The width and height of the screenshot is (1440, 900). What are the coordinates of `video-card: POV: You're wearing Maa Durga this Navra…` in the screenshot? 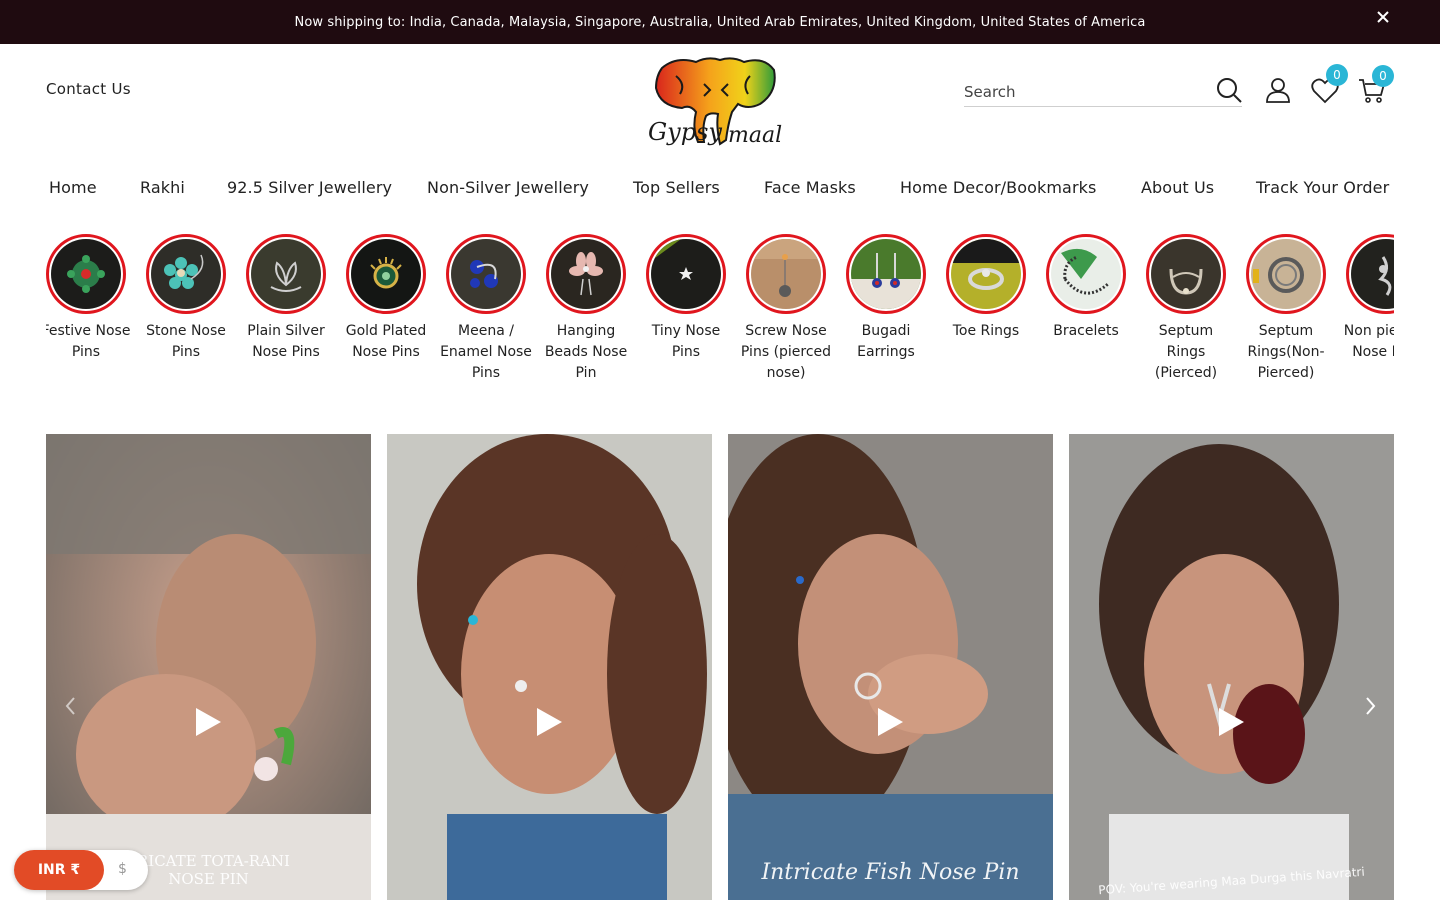 It's located at (1231, 667).